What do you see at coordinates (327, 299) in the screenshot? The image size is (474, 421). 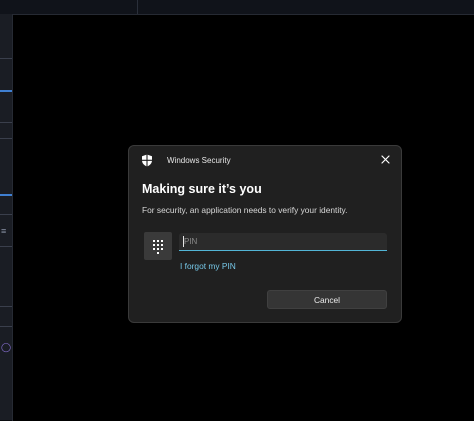 I see `cancel-button: Cancel` at bounding box center [327, 299].